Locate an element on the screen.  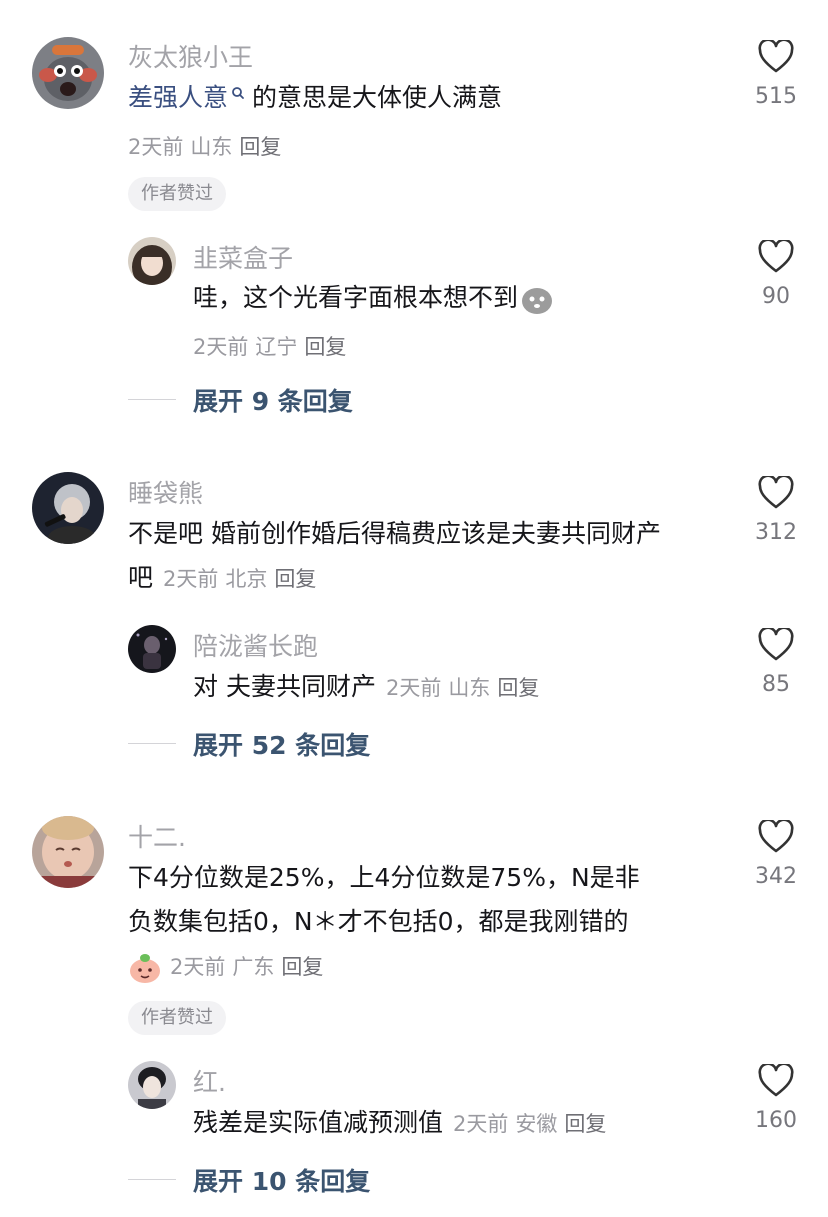
expand-replies-button: 展开 9 条回复 is located at coordinates (273, 400).